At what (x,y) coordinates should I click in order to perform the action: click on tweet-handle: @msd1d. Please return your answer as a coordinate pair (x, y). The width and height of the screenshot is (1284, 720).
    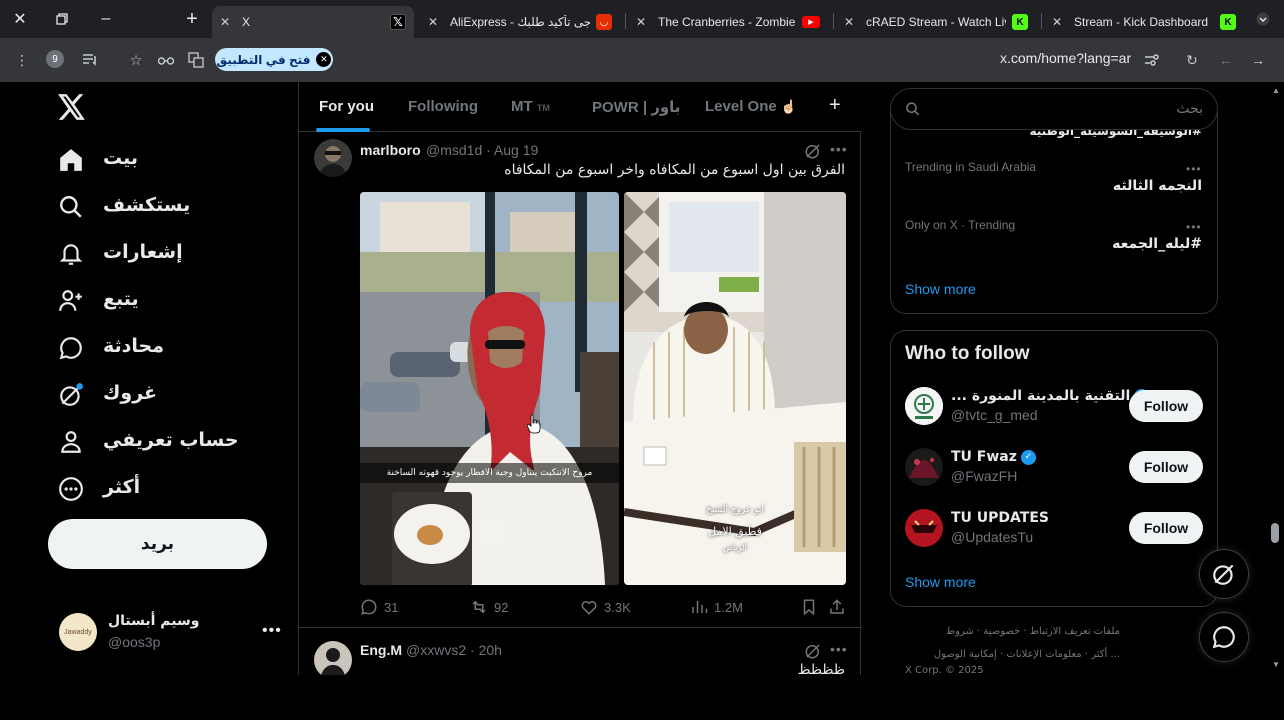
    Looking at the image, I should click on (454, 150).